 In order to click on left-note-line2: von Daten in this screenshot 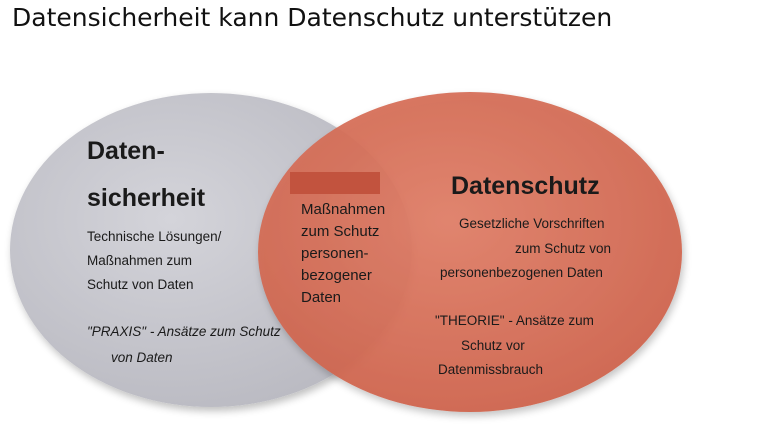, I will do `click(142, 357)`.